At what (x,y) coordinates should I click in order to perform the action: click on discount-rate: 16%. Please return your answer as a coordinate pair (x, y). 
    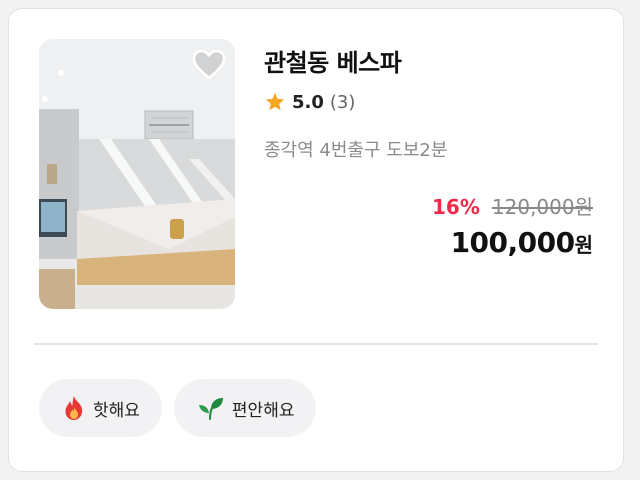
    Looking at the image, I should click on (456, 207).